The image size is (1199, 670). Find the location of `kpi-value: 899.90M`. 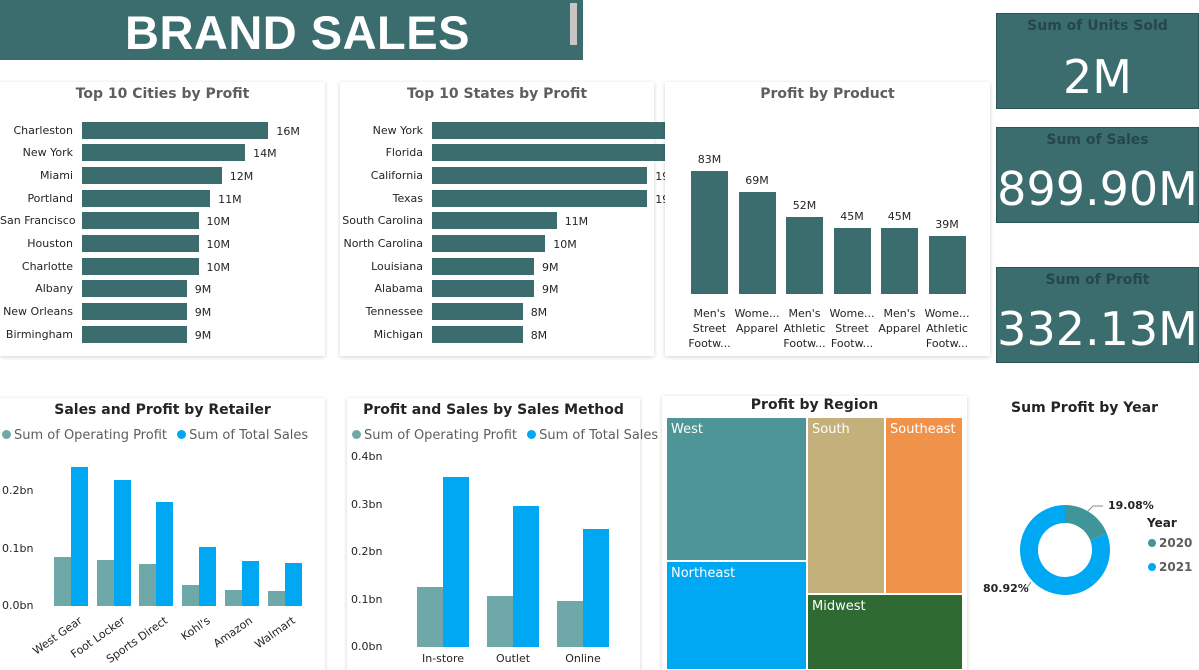

kpi-value: 899.90M is located at coordinates (1097, 189).